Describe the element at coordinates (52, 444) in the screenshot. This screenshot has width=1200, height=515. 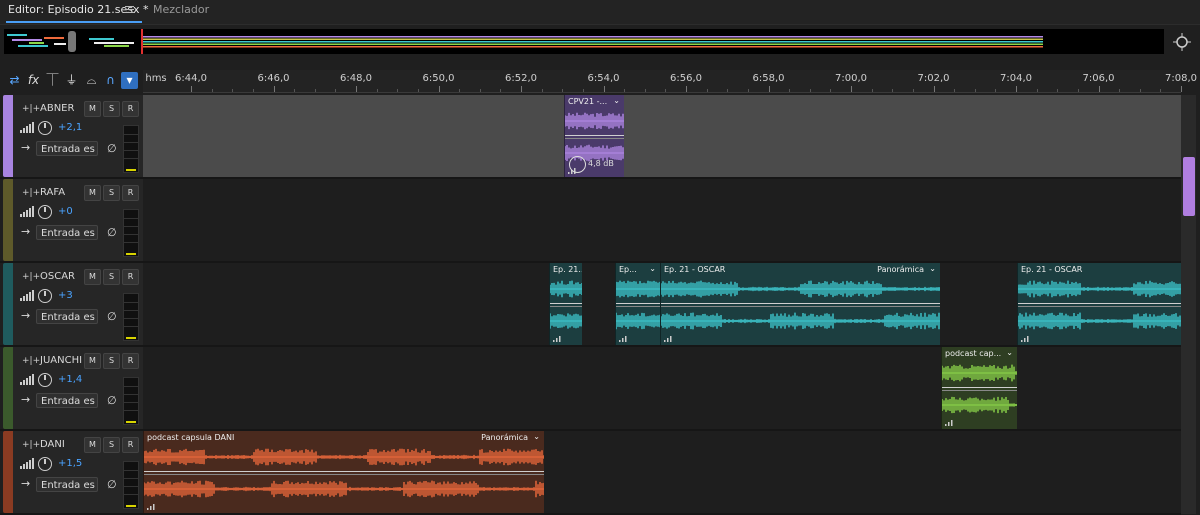
I see `track-name: DANI` at that location.